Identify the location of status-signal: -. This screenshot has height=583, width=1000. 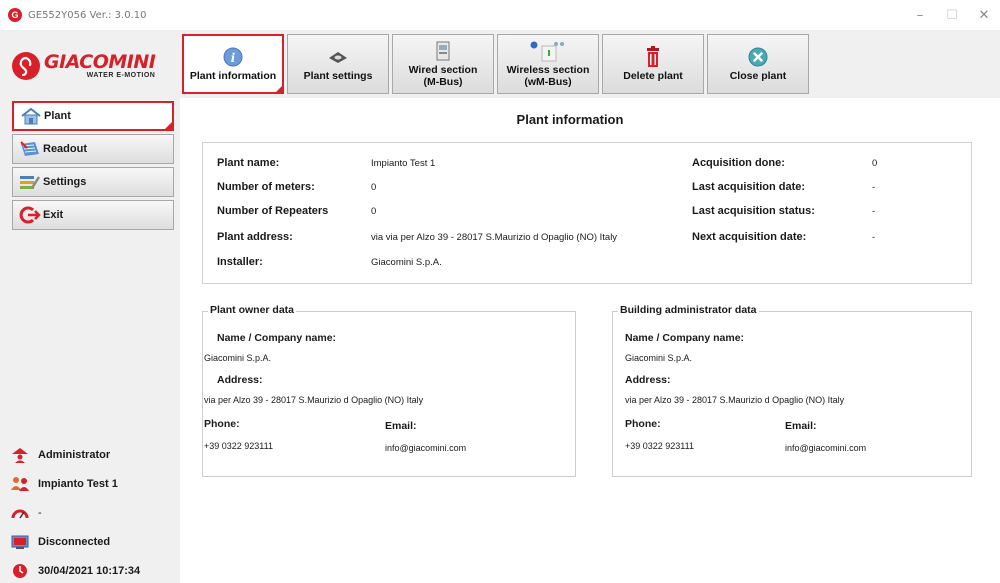
(92, 512).